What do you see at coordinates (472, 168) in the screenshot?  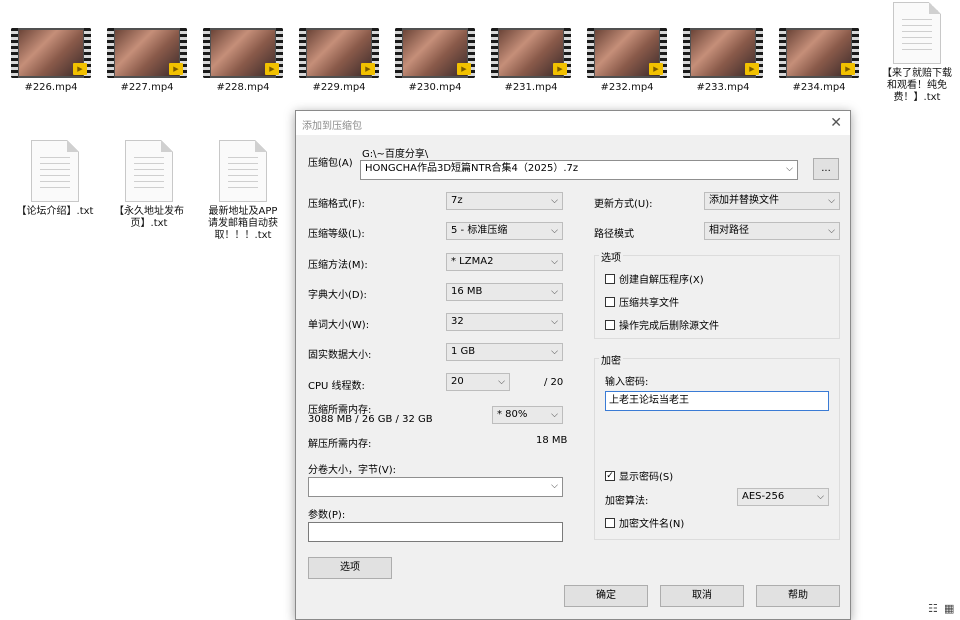 I see `archive-name-value: HONGCHA作品3D短篇NTR合集4（2025）.7z` at bounding box center [472, 168].